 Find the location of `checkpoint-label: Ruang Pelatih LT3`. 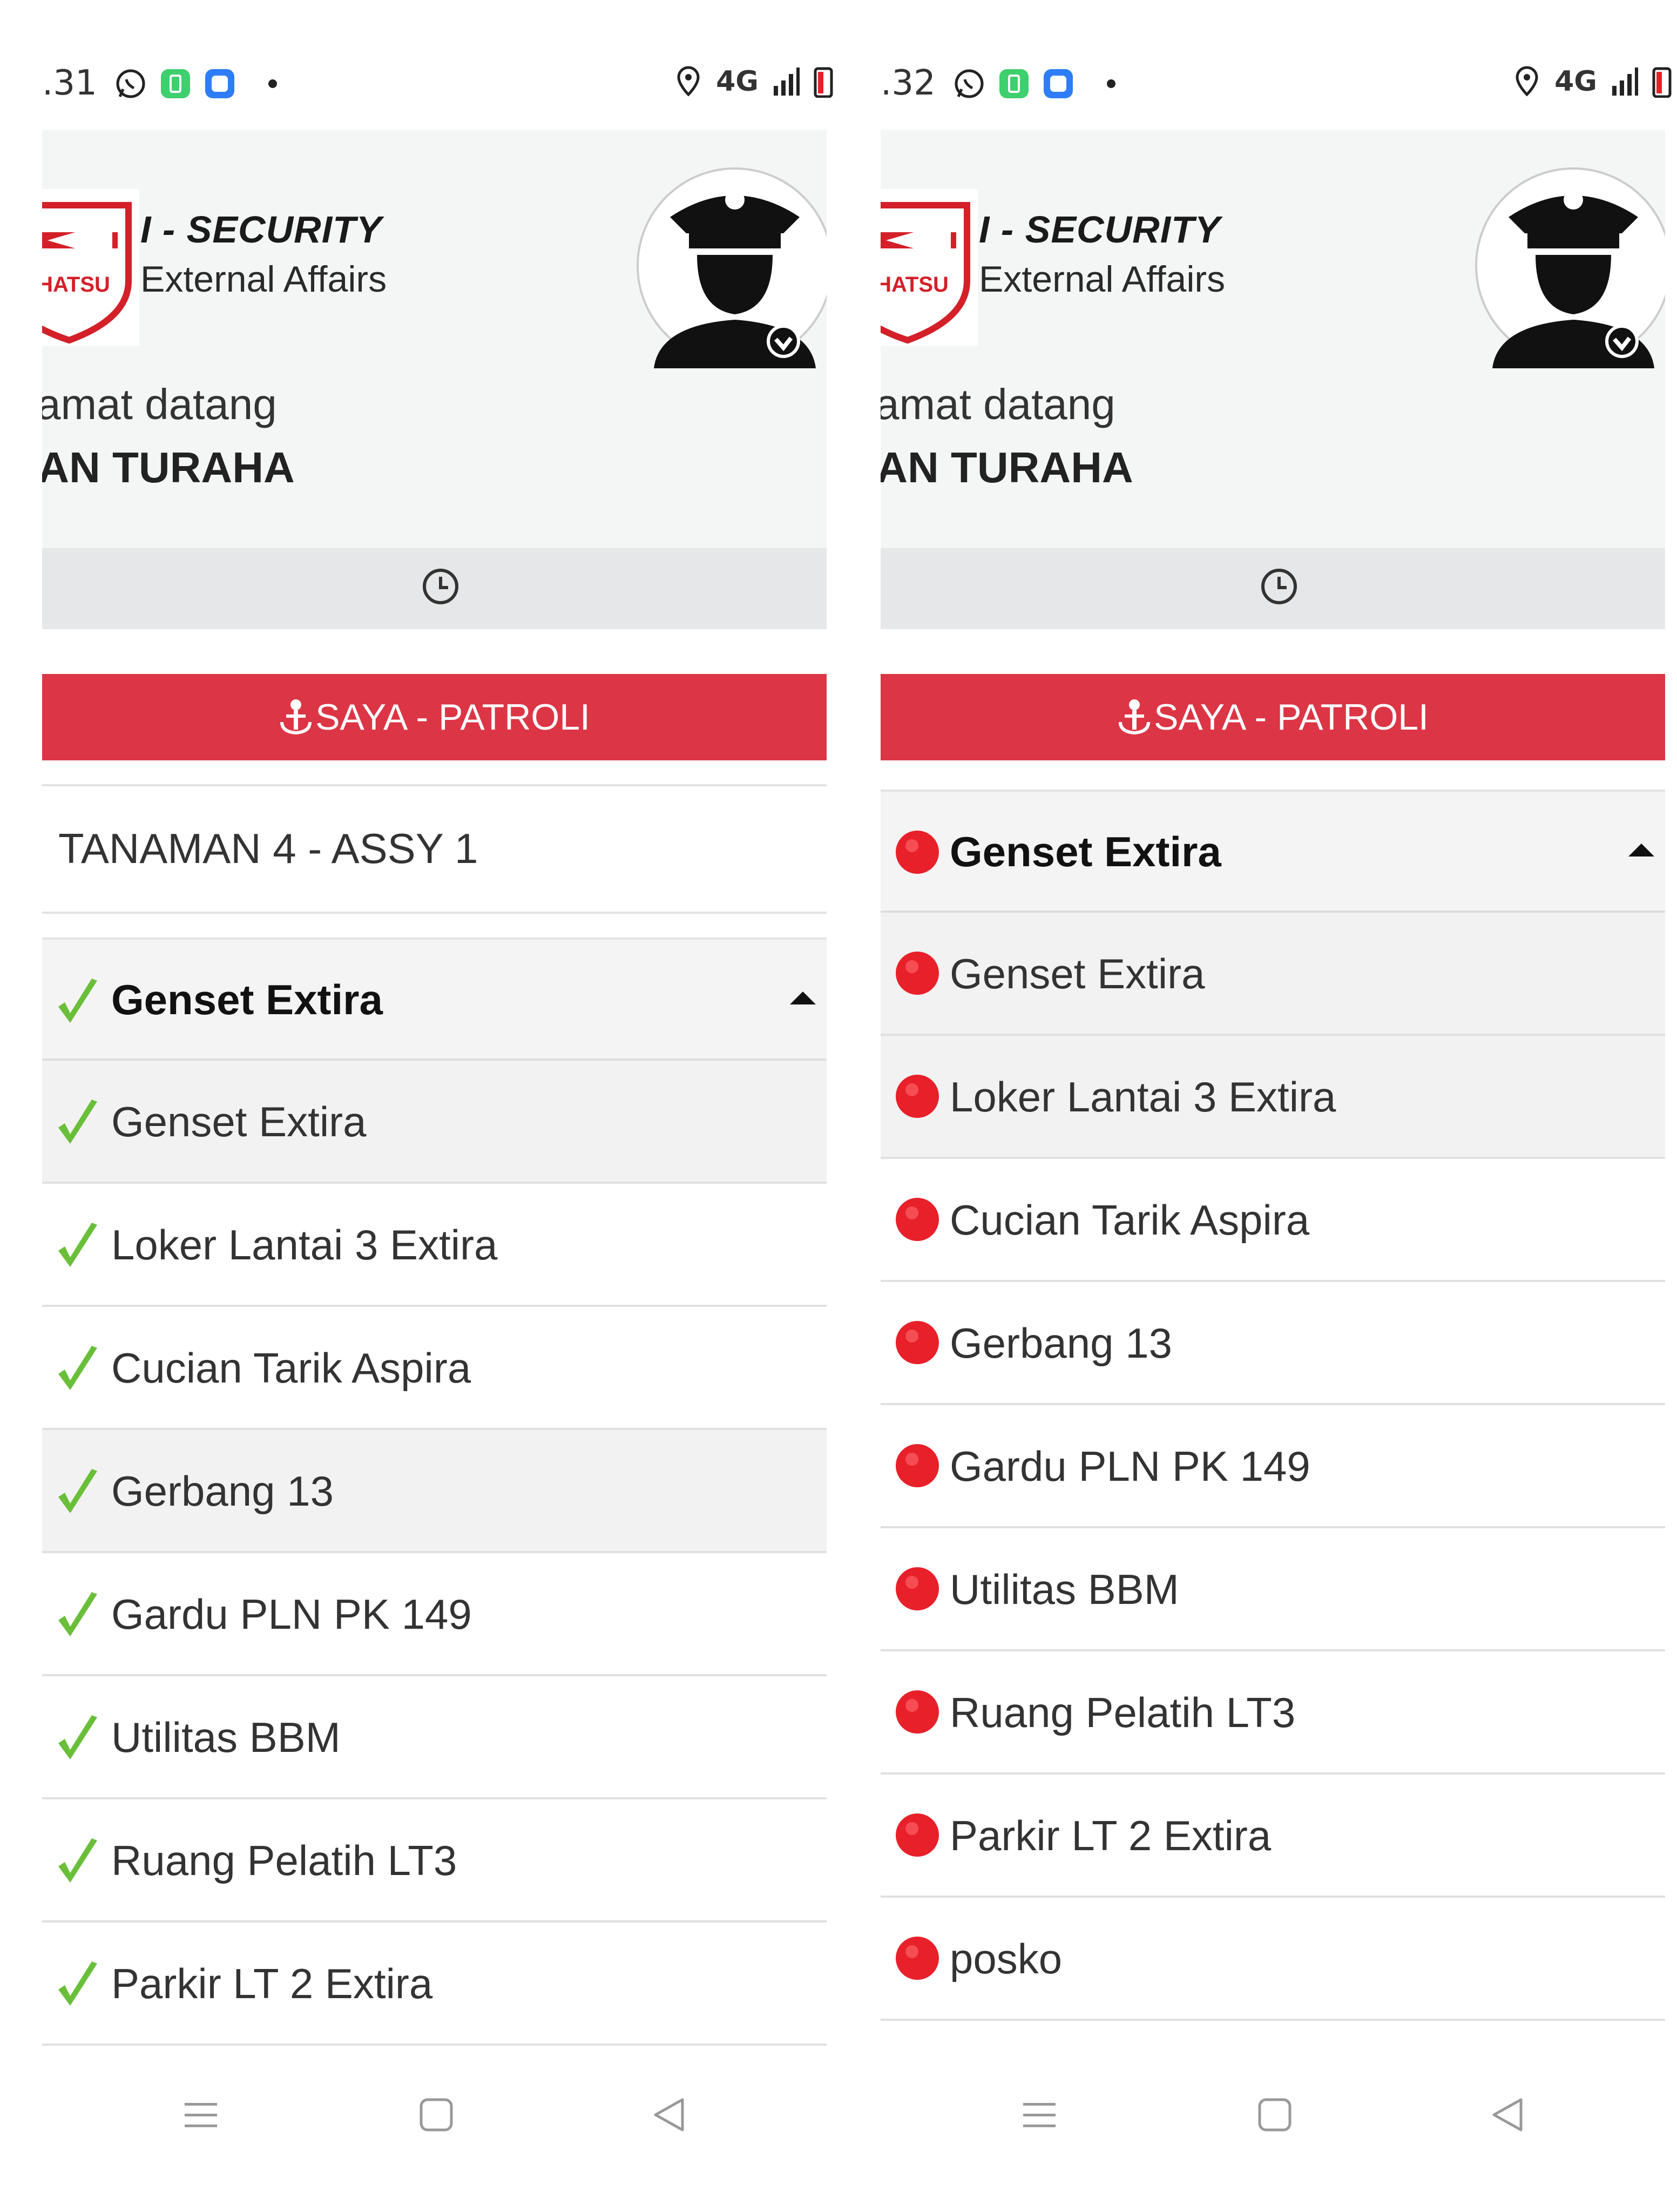

checkpoint-label: Ruang Pelatih LT3 is located at coordinates (1123, 1712).